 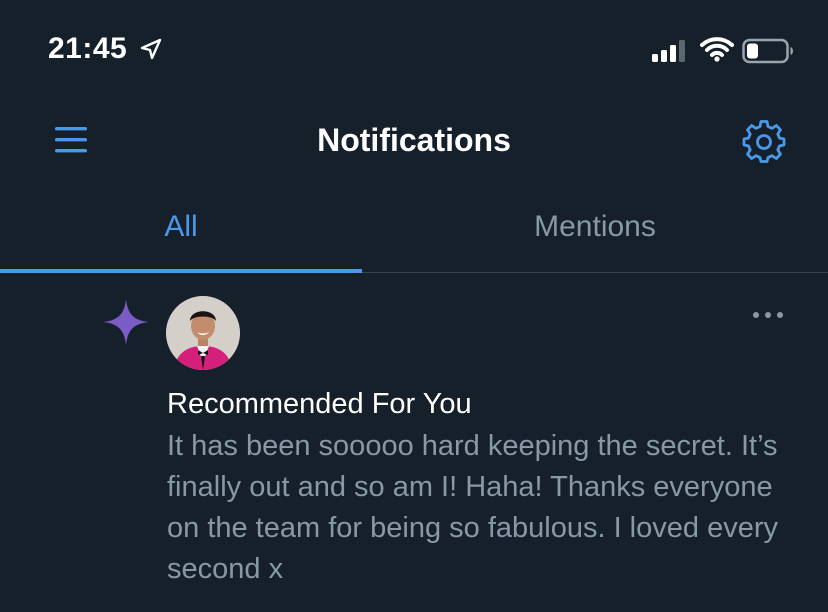 What do you see at coordinates (595, 227) in the screenshot?
I see `tab-mentions: Mentions` at bounding box center [595, 227].